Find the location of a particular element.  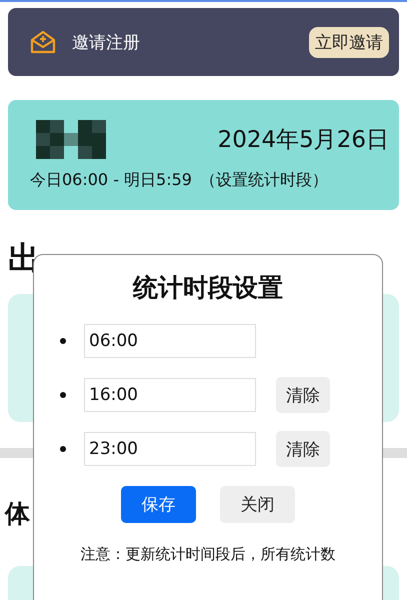

invite-label: 邀请注册 is located at coordinates (106, 43).